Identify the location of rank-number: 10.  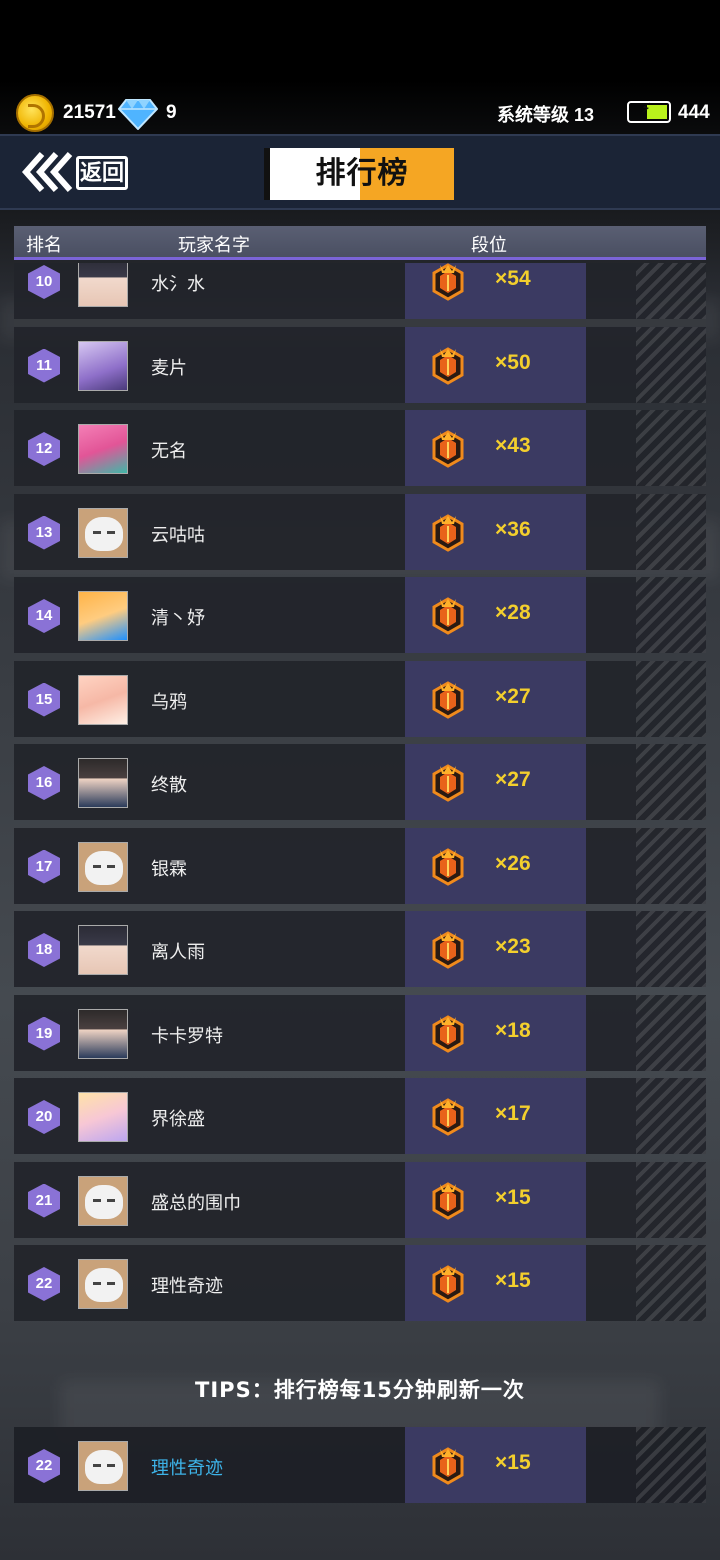
(44, 281).